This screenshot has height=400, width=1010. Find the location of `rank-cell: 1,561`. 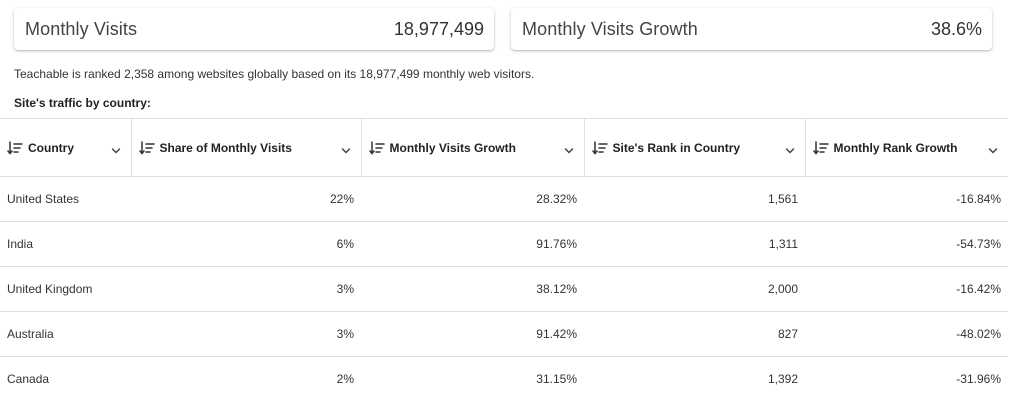

rank-cell: 1,561 is located at coordinates (782, 199).